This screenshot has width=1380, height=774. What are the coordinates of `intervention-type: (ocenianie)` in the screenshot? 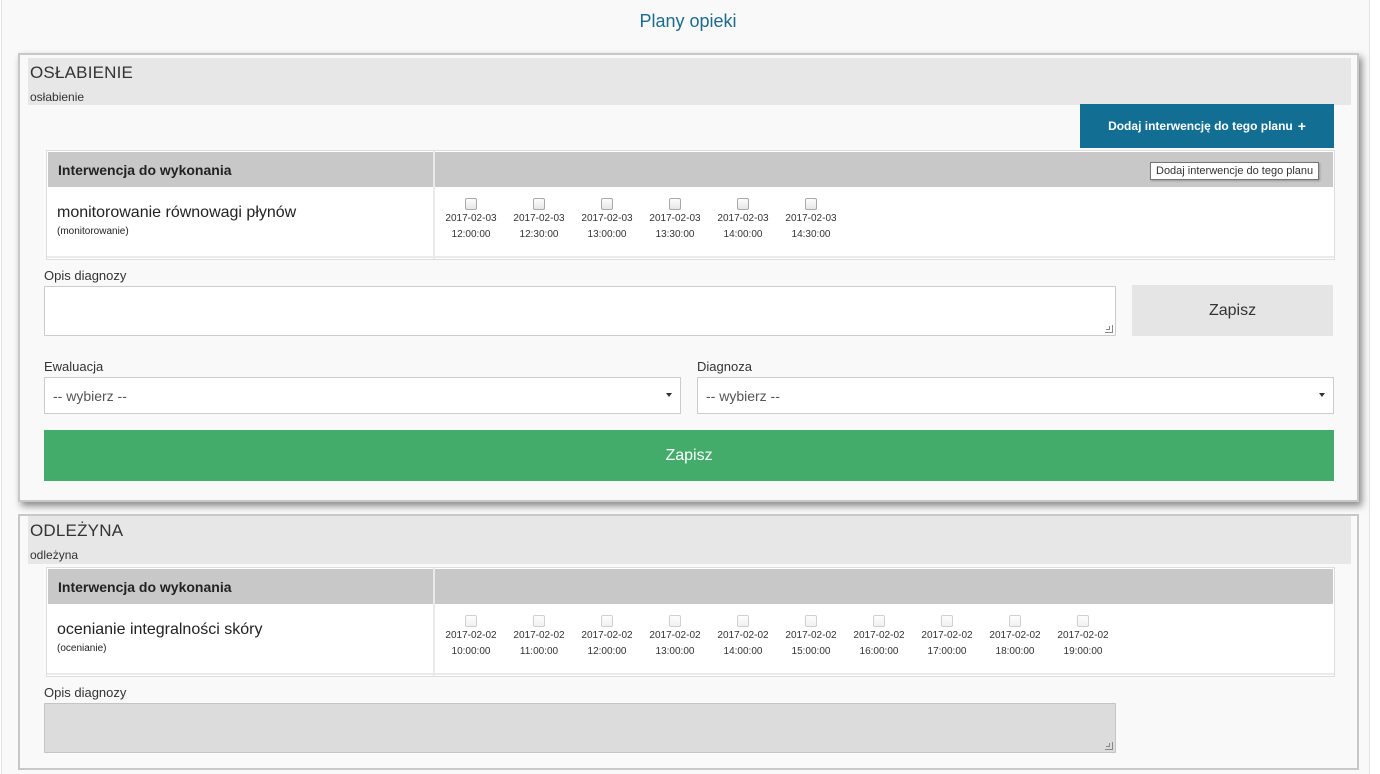 It's located at (82, 648).